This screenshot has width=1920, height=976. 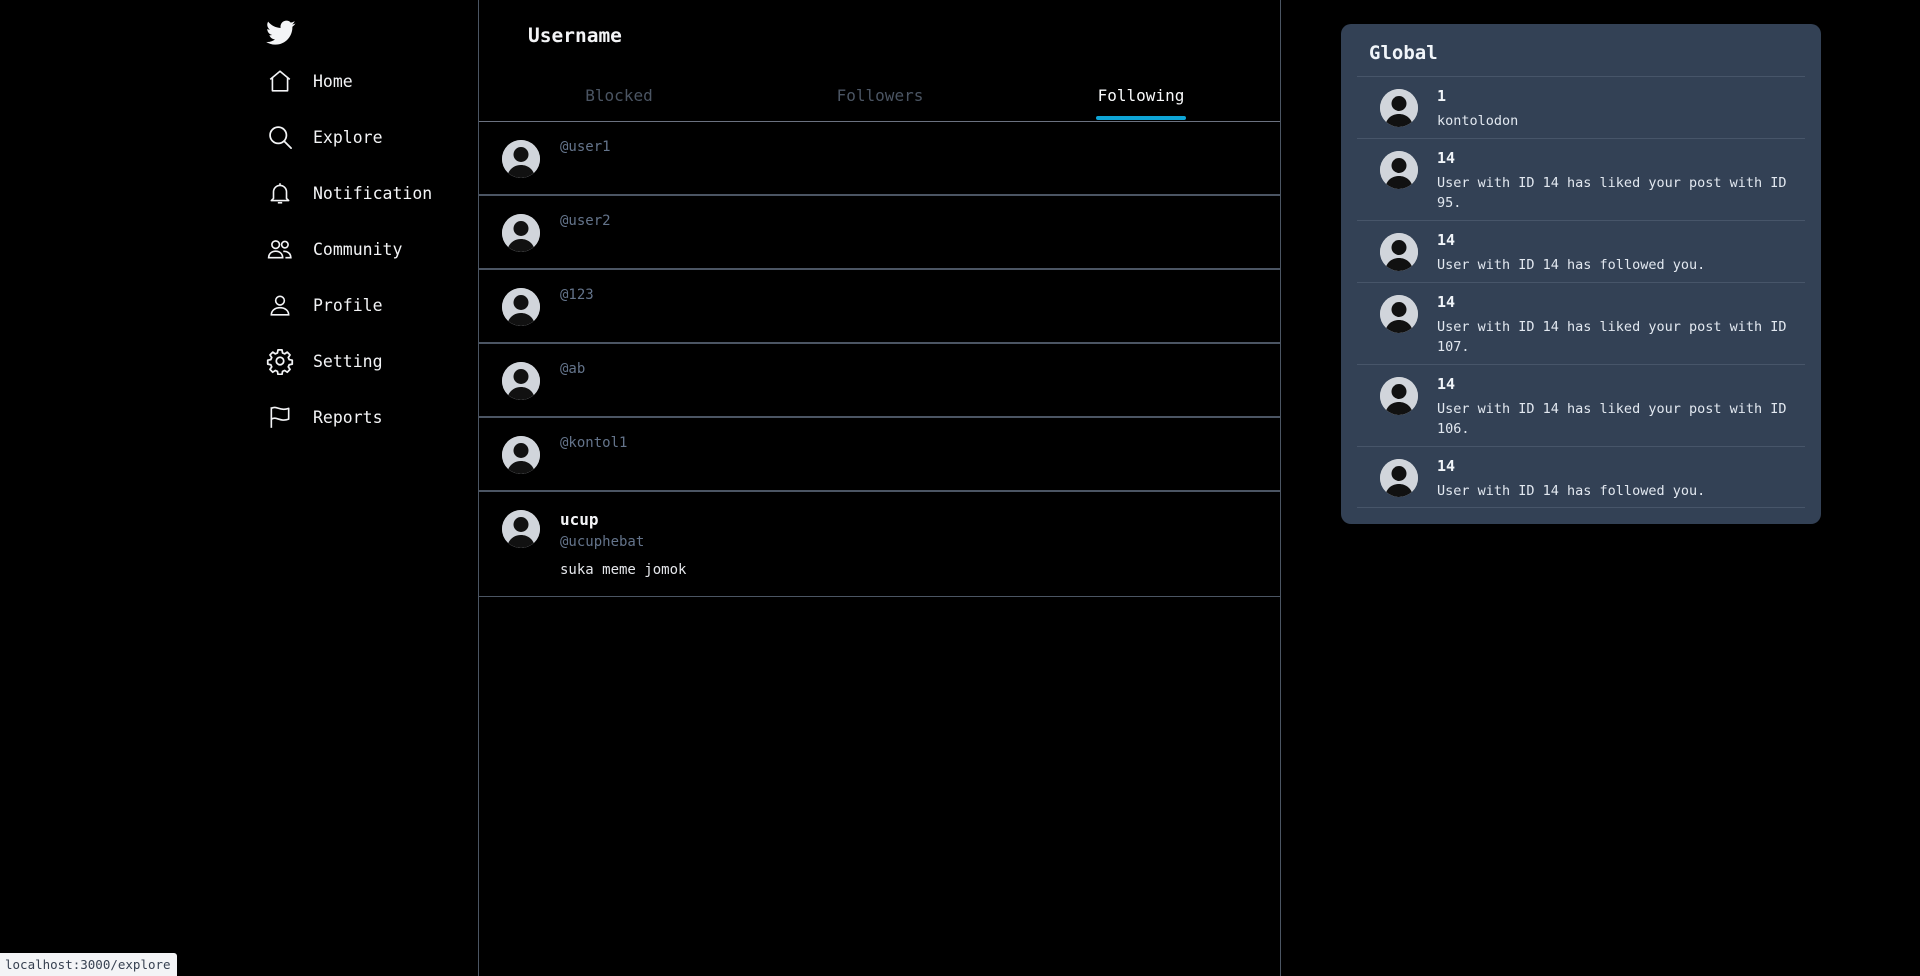 What do you see at coordinates (585, 221) in the screenshot?
I see `user-handle: @user2` at bounding box center [585, 221].